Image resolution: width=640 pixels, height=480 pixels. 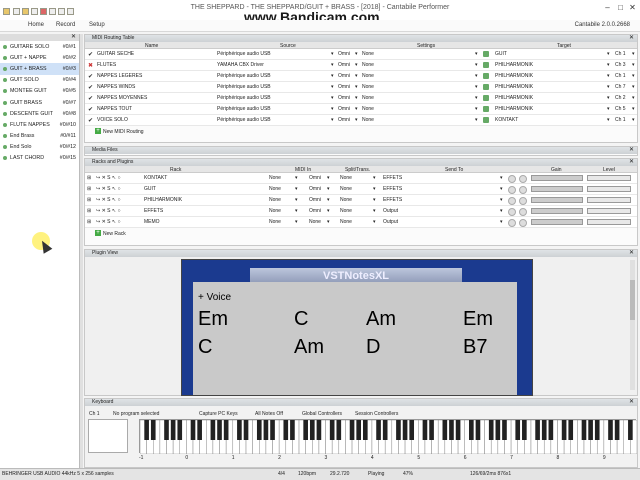 I want to click on gain-slider, so click(x=557, y=189).